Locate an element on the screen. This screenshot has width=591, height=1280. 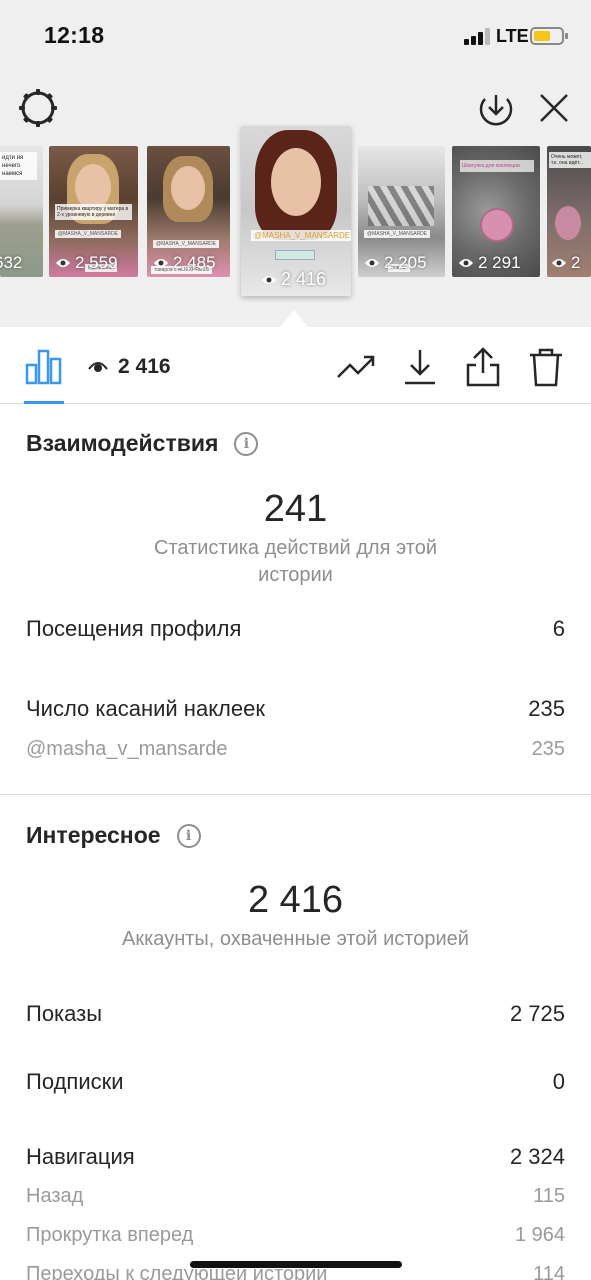
stat-value: 6 is located at coordinates (558, 628).